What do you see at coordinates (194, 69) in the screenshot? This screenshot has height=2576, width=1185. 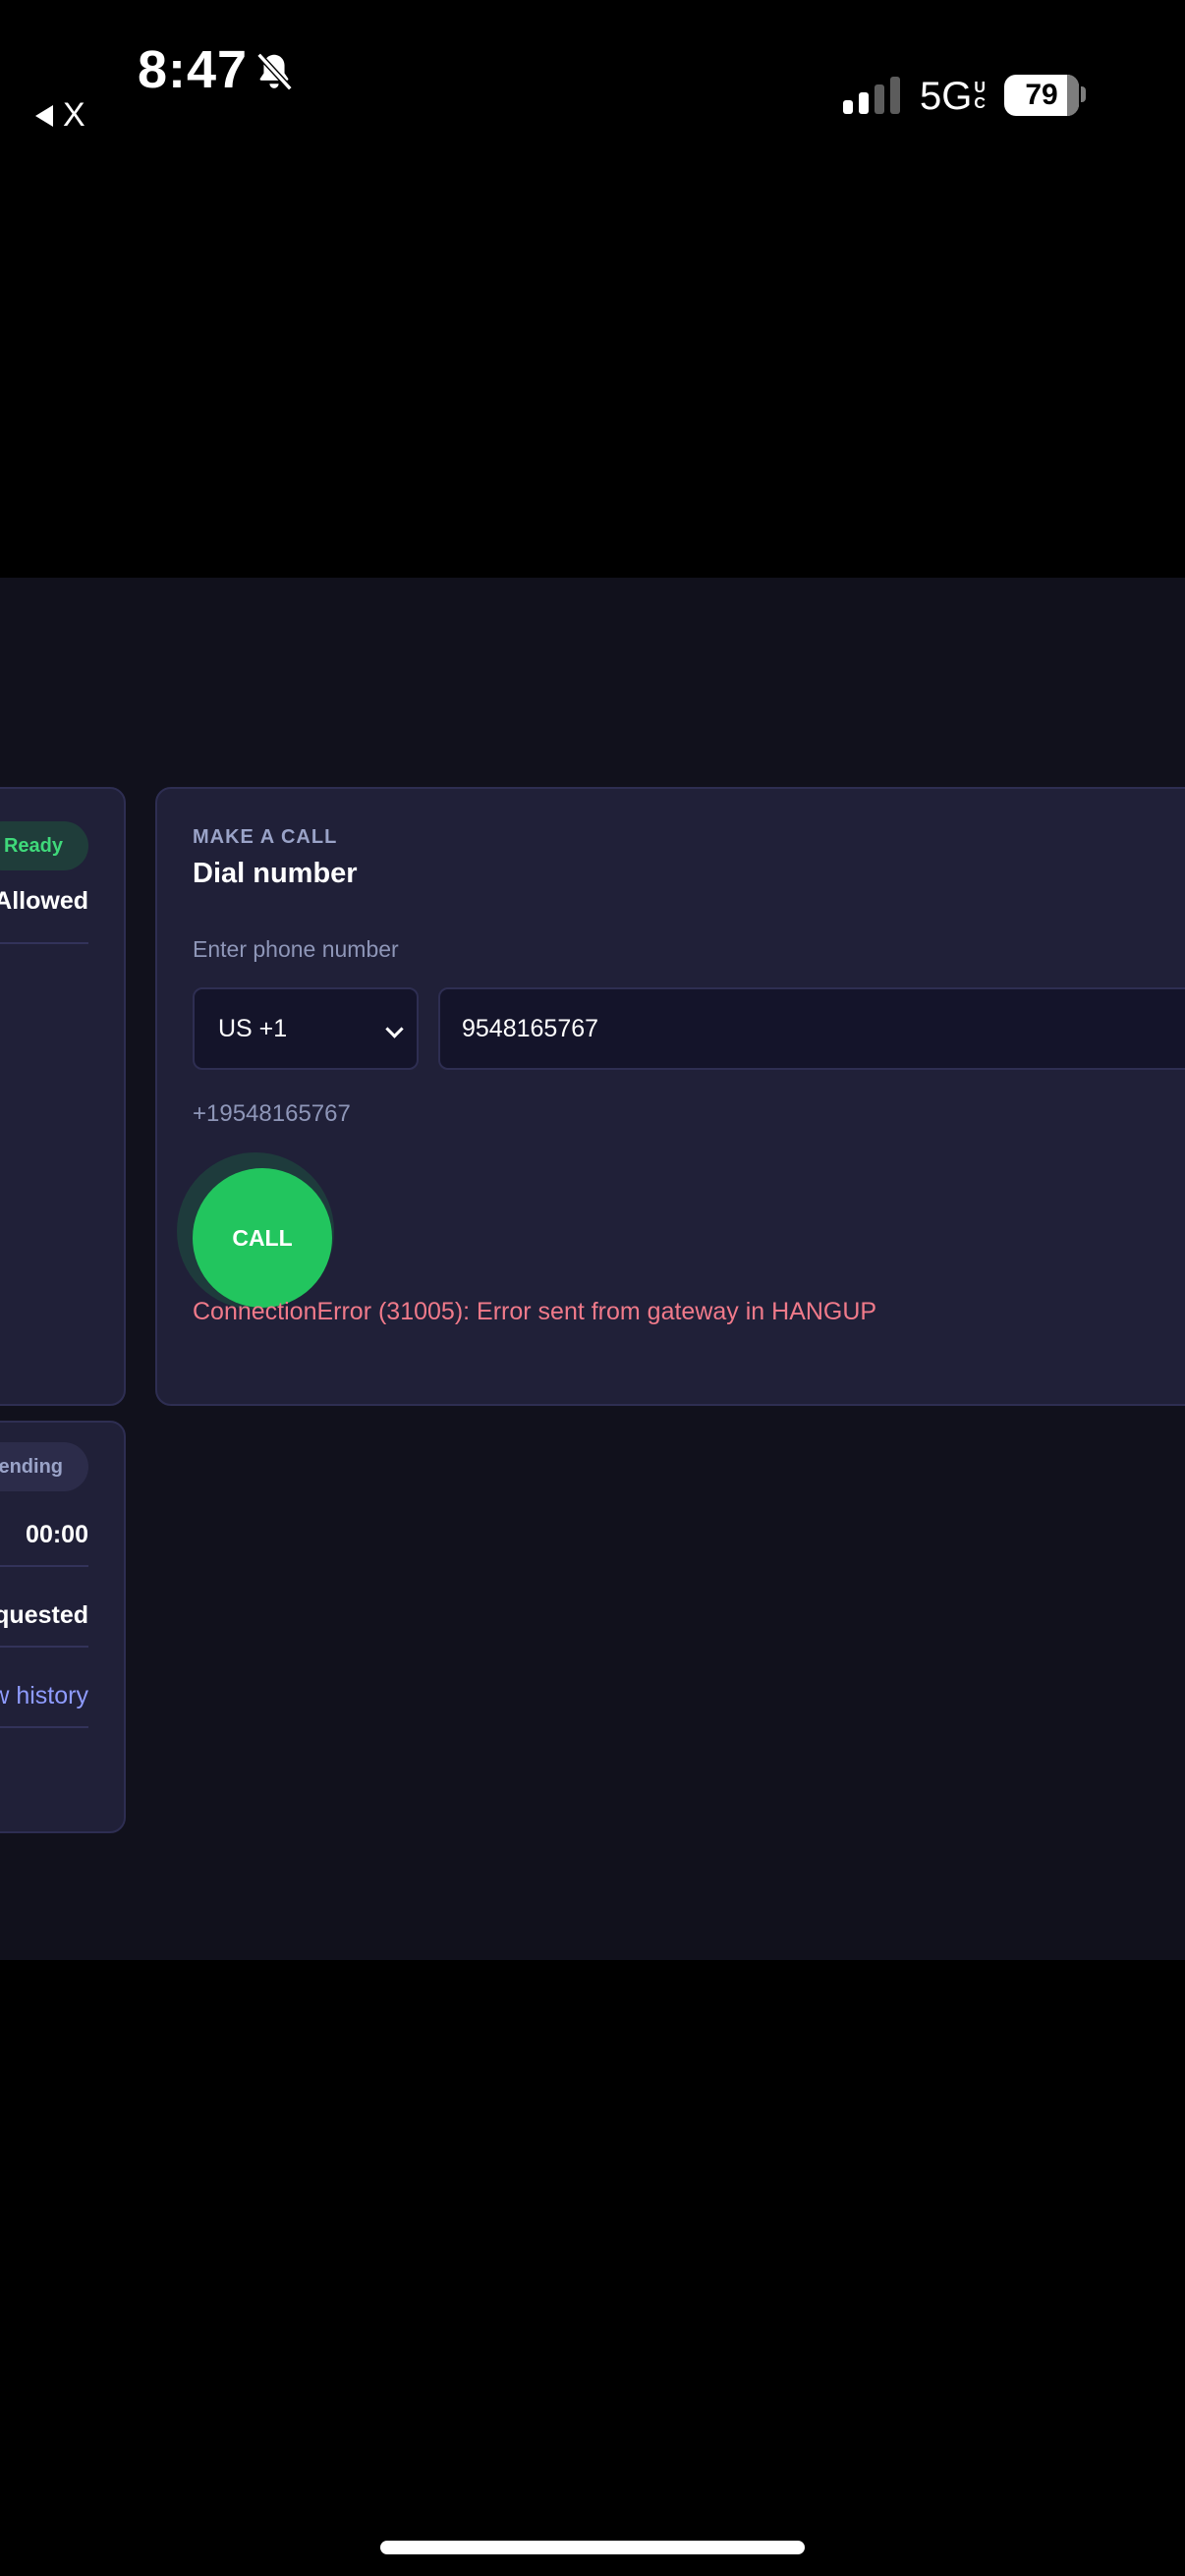 I see `status-time: 8:47` at bounding box center [194, 69].